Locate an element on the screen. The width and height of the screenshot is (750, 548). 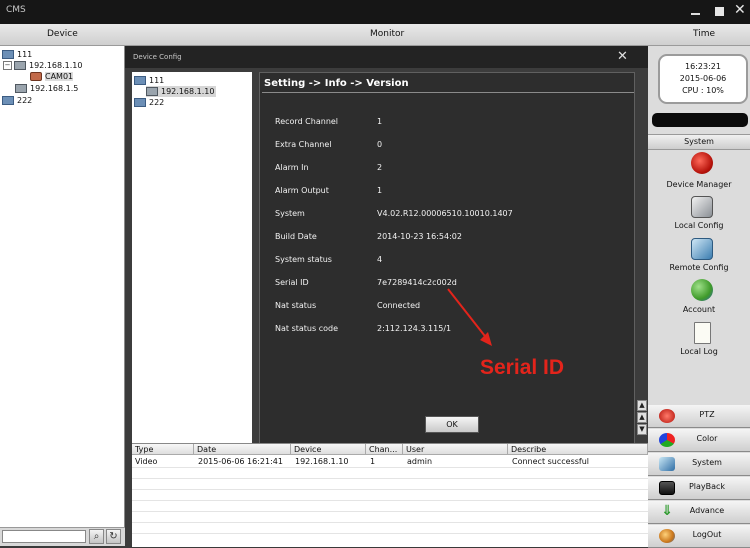
search-icon: ⌕ is located at coordinates (96, 536).